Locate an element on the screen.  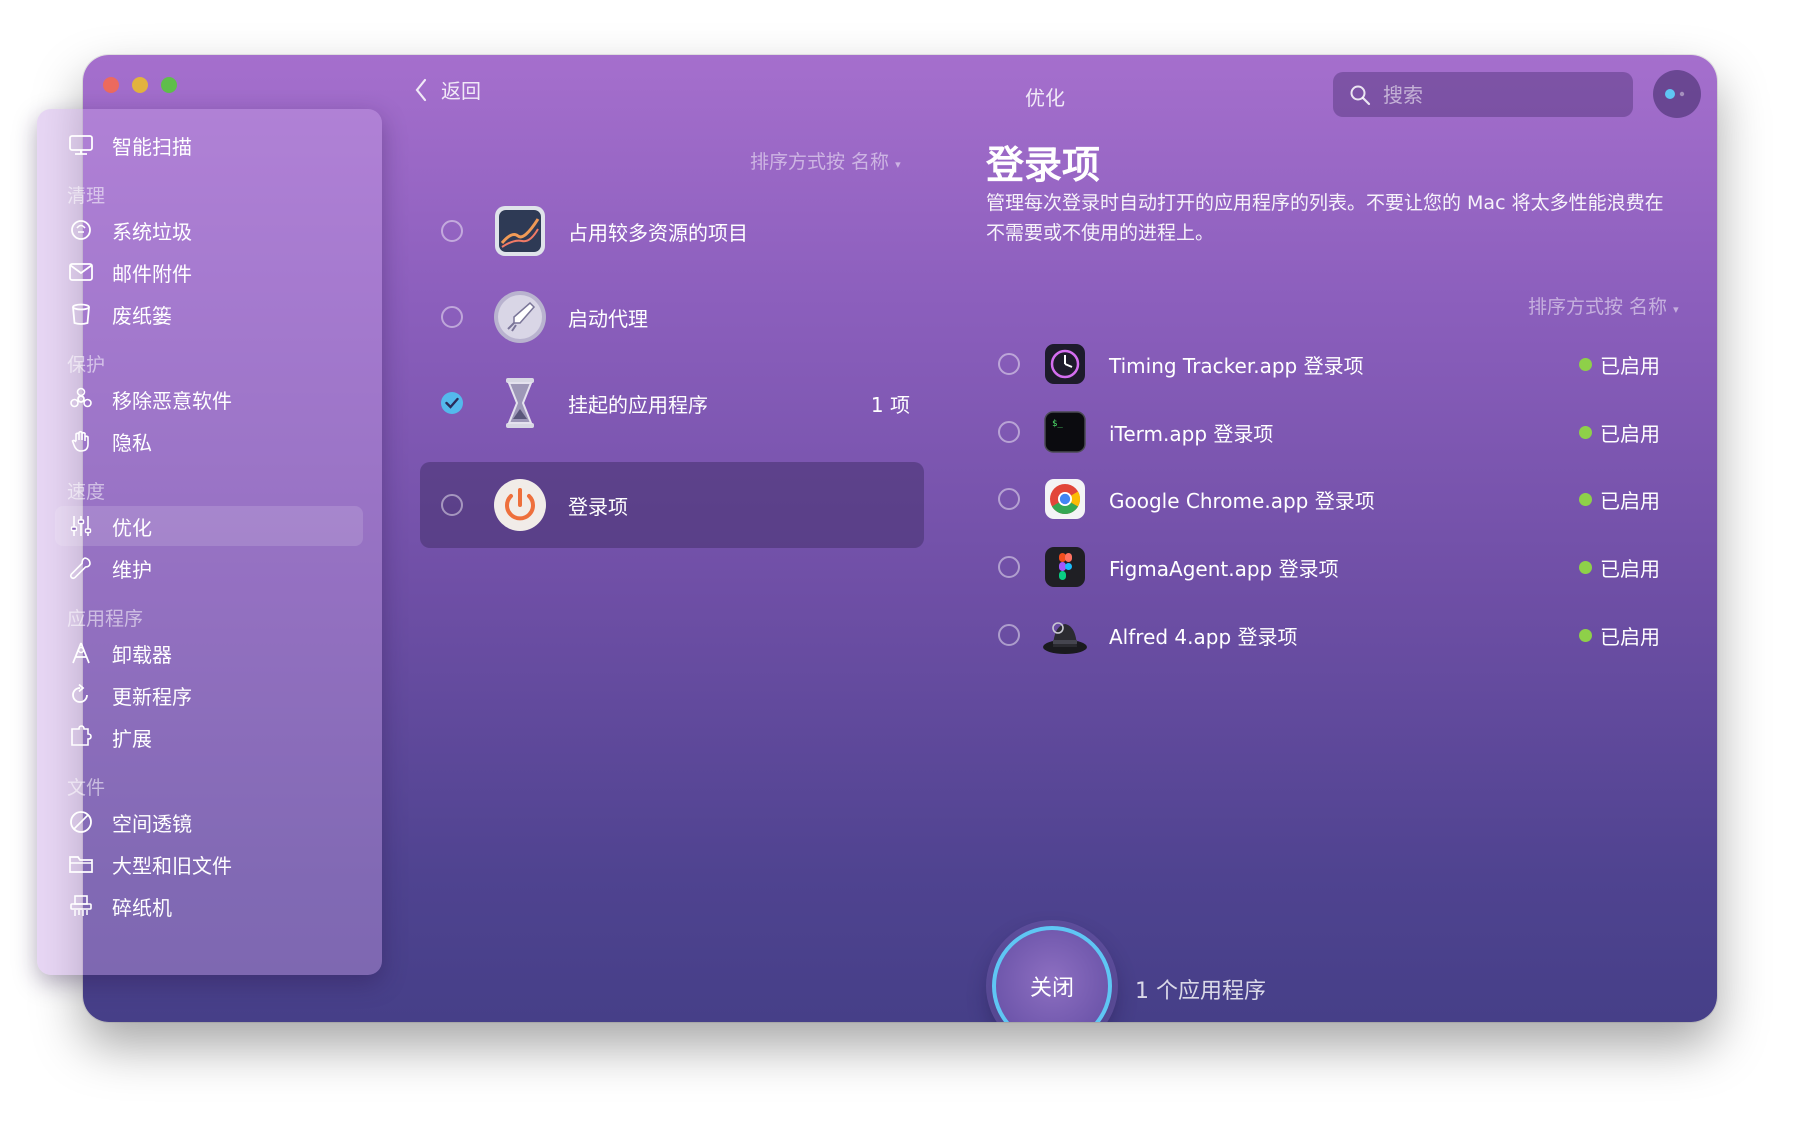
wrench-icon is located at coordinates (81, 568).